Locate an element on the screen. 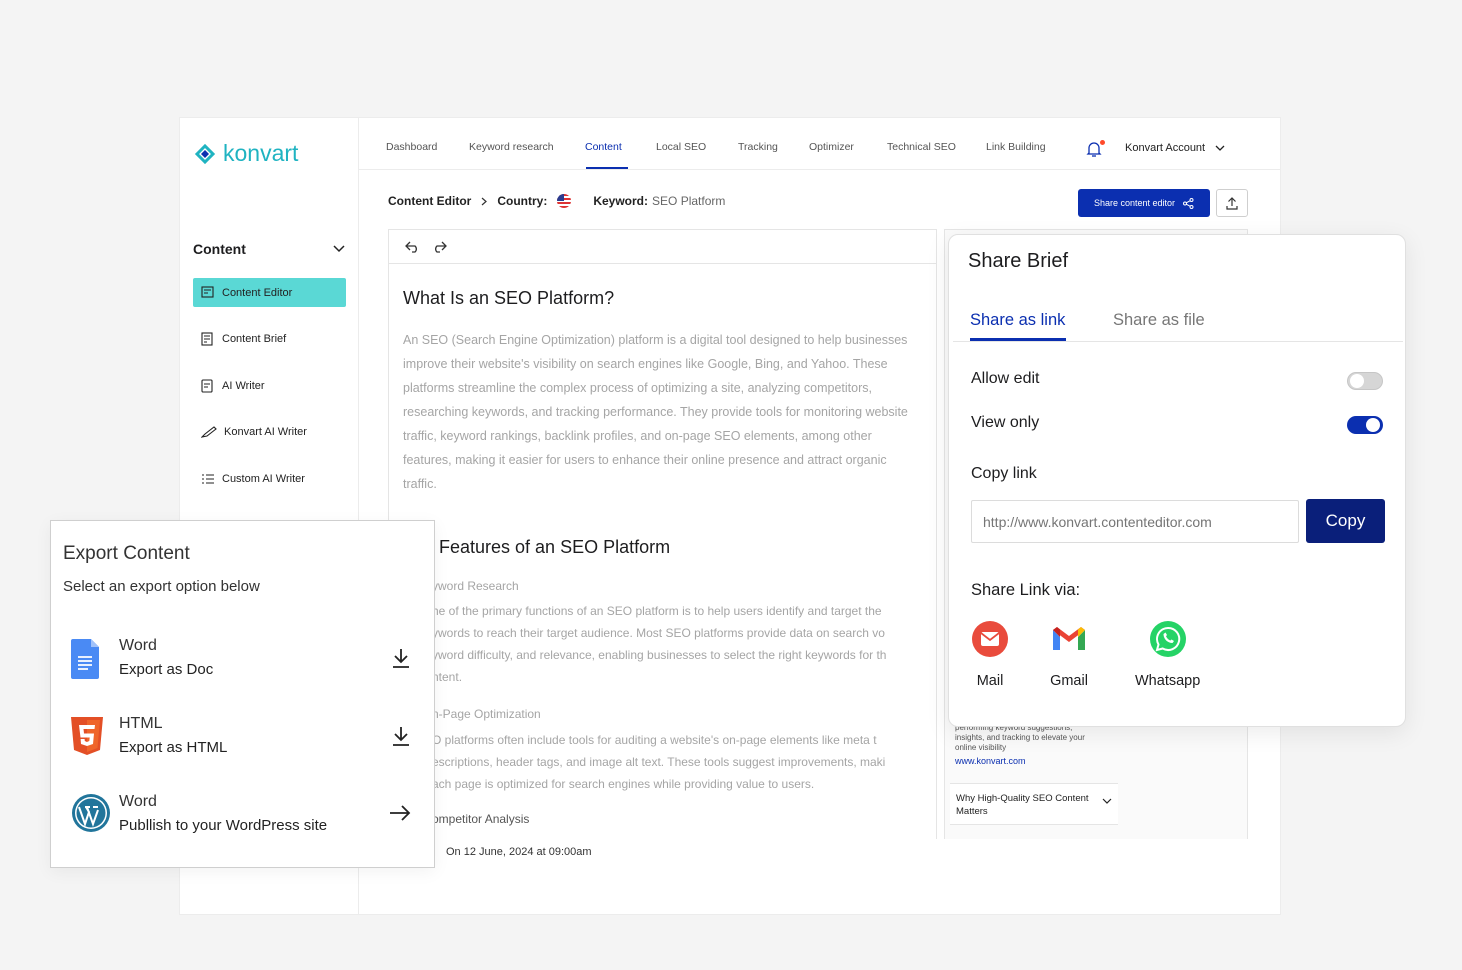 The width and height of the screenshot is (1462, 970). breadcrumb-editor: Content Editor is located at coordinates (429, 201).